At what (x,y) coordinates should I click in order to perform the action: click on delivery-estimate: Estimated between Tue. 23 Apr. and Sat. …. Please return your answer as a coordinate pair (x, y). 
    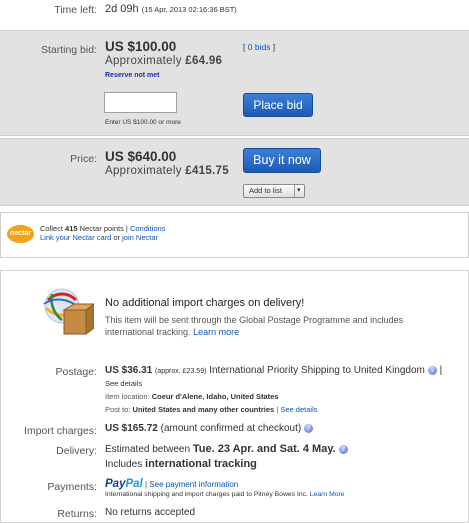
    Looking at the image, I should click on (226, 449).